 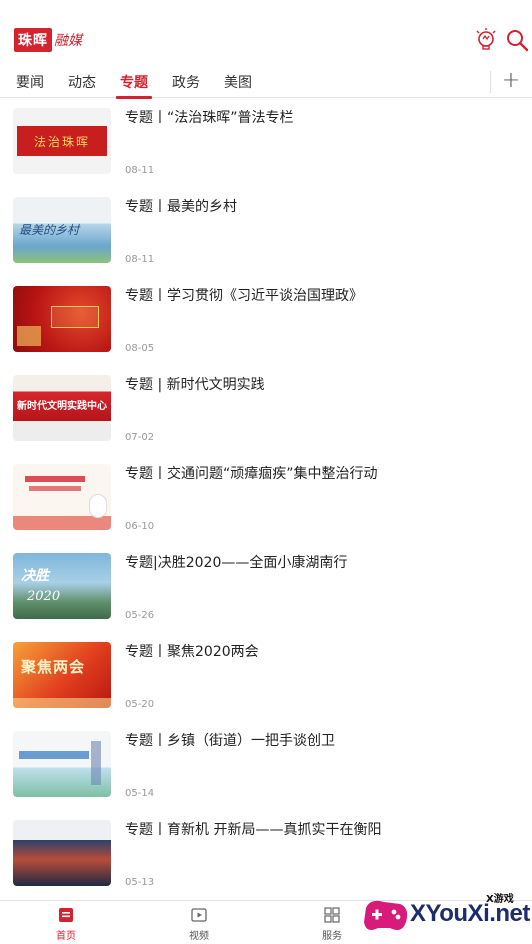 I want to click on article-date: 05-13, so click(x=140, y=882).